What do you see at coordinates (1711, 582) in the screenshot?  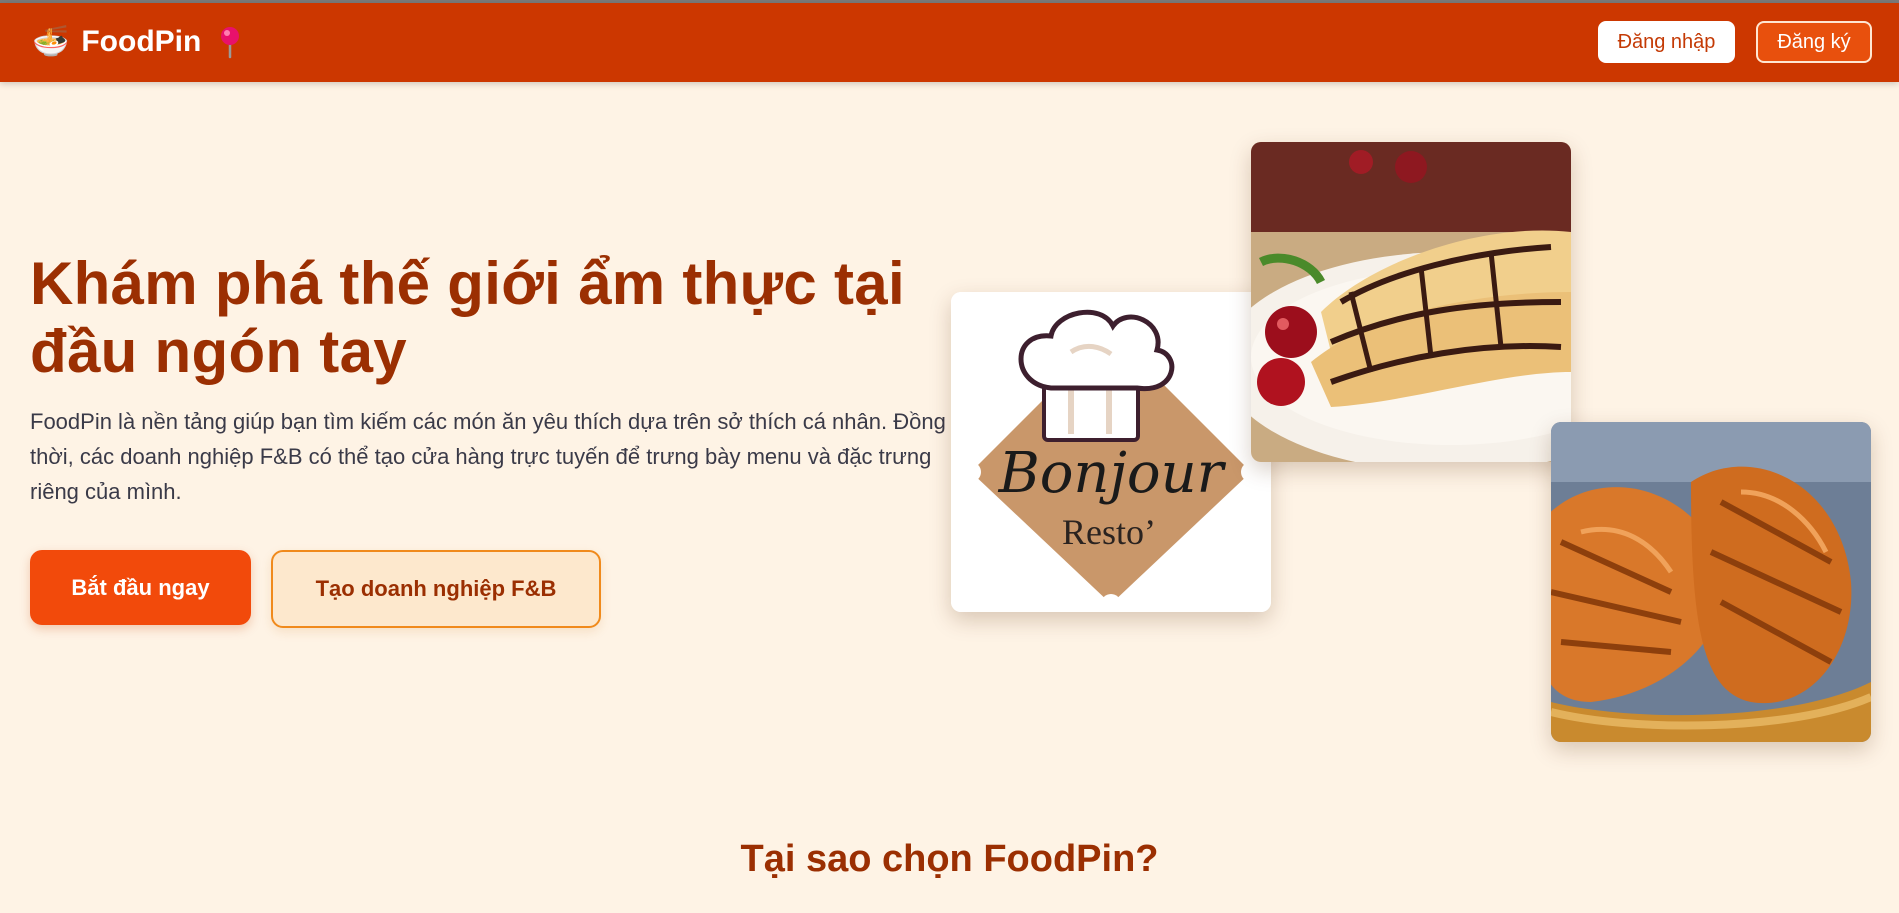 I see `croissant-basket-image` at bounding box center [1711, 582].